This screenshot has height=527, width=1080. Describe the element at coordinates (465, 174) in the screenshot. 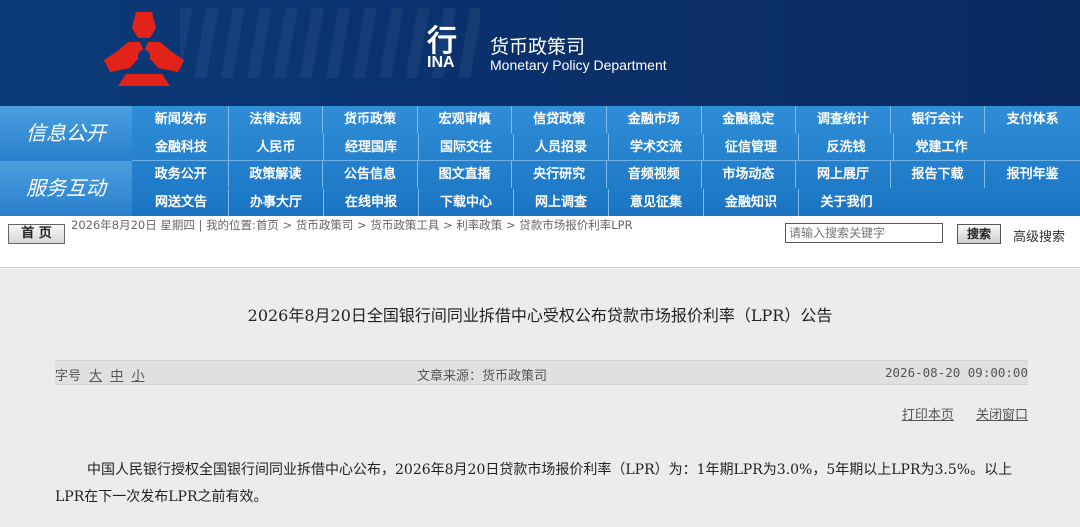

I see `nav-item-live: 图文直播` at that location.